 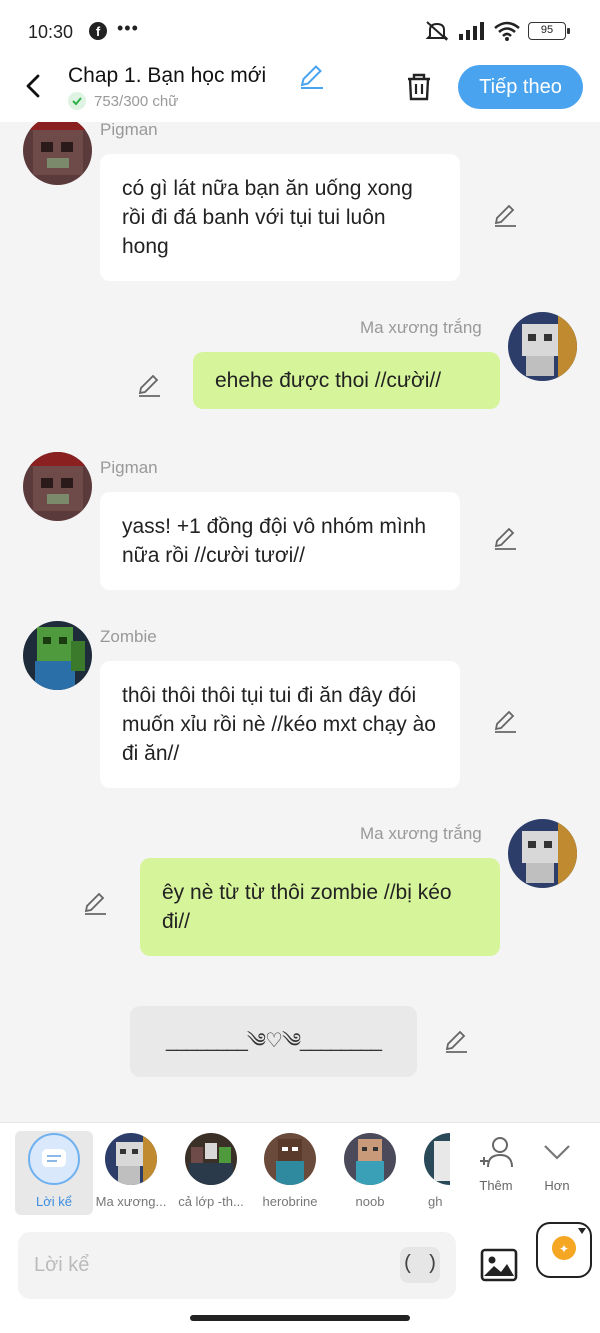 I want to click on chapter-title: Chap 1. Bạn học mới, so click(x=167, y=76).